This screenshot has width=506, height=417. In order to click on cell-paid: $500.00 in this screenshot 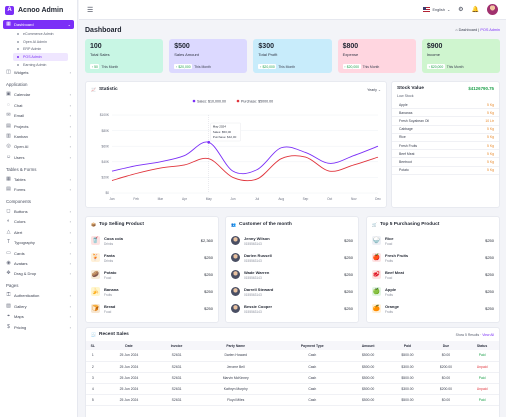, I will do `click(407, 400)`.